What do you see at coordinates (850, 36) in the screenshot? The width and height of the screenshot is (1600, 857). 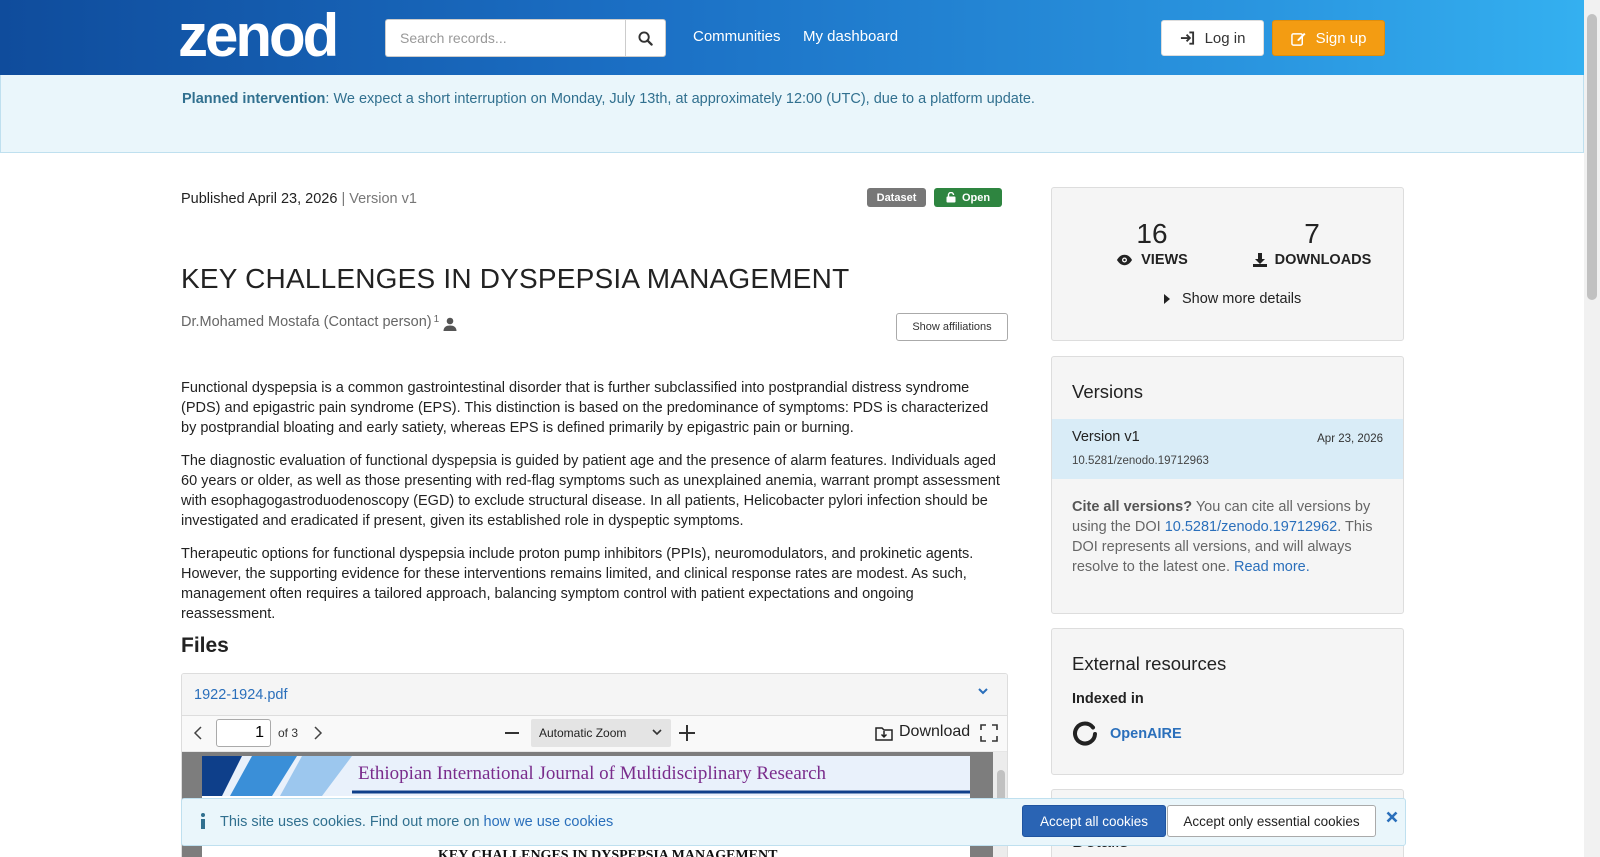 I see `nav-my-dashboard: My dashboard` at bounding box center [850, 36].